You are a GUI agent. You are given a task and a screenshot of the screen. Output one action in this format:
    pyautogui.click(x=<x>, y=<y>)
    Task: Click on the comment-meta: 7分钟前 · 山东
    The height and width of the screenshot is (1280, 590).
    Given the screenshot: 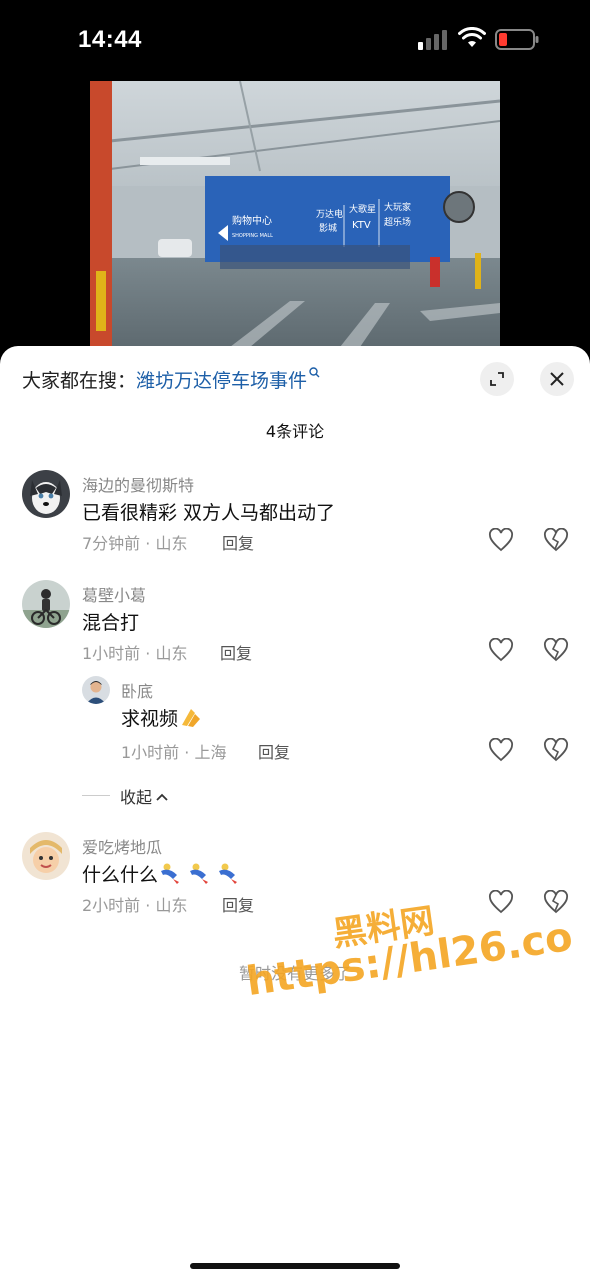 What is the action you would take?
    pyautogui.click(x=135, y=543)
    